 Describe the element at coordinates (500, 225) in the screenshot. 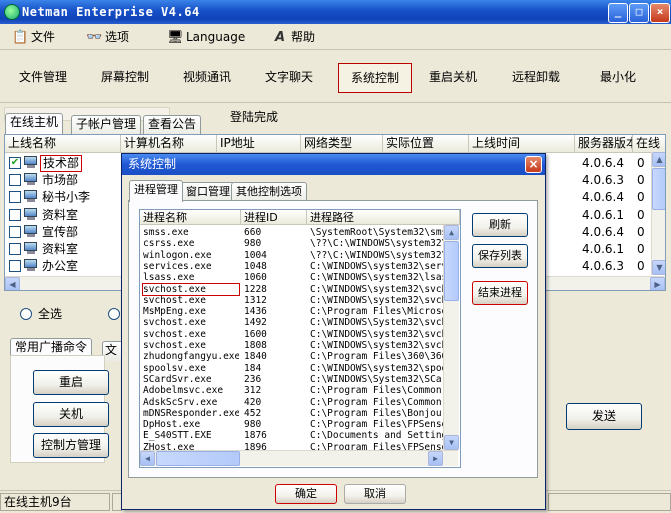

I see `refresh-button: 刷新` at that location.